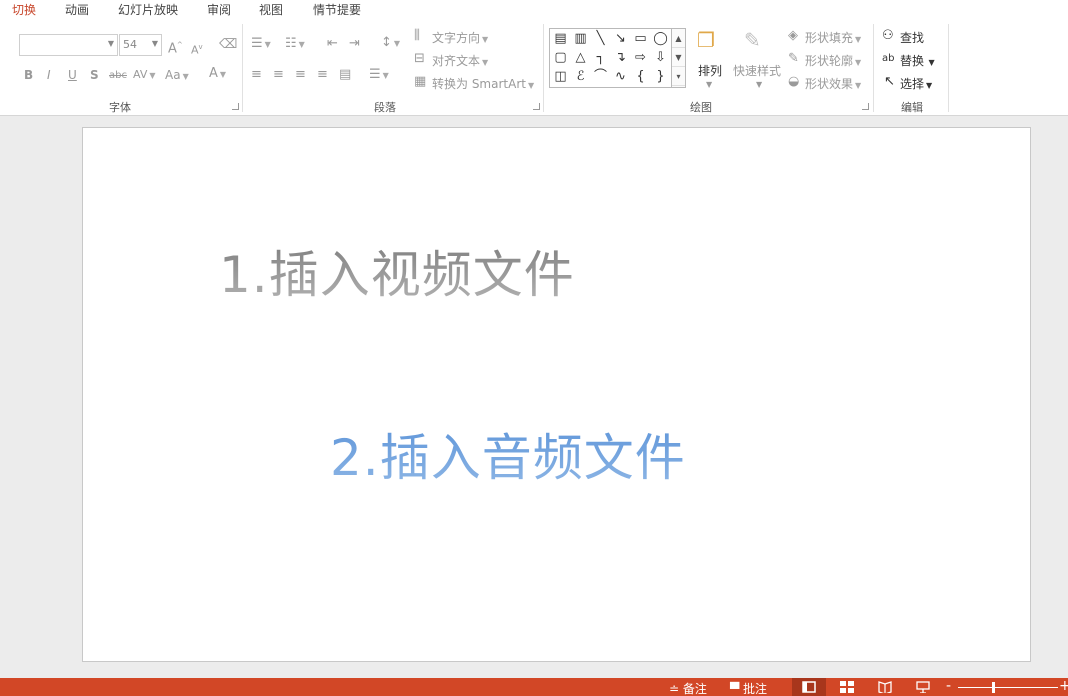 The height and width of the screenshot is (696, 1068). Describe the element at coordinates (49, 75) in the screenshot. I see `italic-button: I` at that location.